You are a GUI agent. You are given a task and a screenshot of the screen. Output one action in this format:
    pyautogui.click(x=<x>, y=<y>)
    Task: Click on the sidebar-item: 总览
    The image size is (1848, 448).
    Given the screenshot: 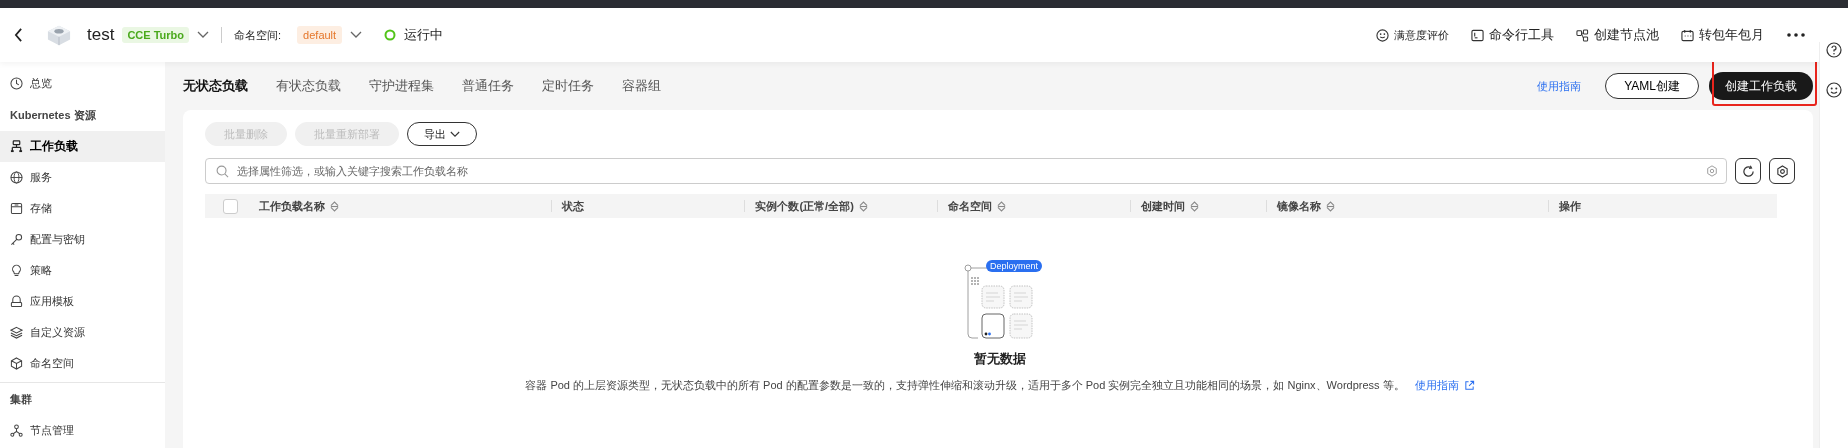 What is the action you would take?
    pyautogui.click(x=82, y=83)
    